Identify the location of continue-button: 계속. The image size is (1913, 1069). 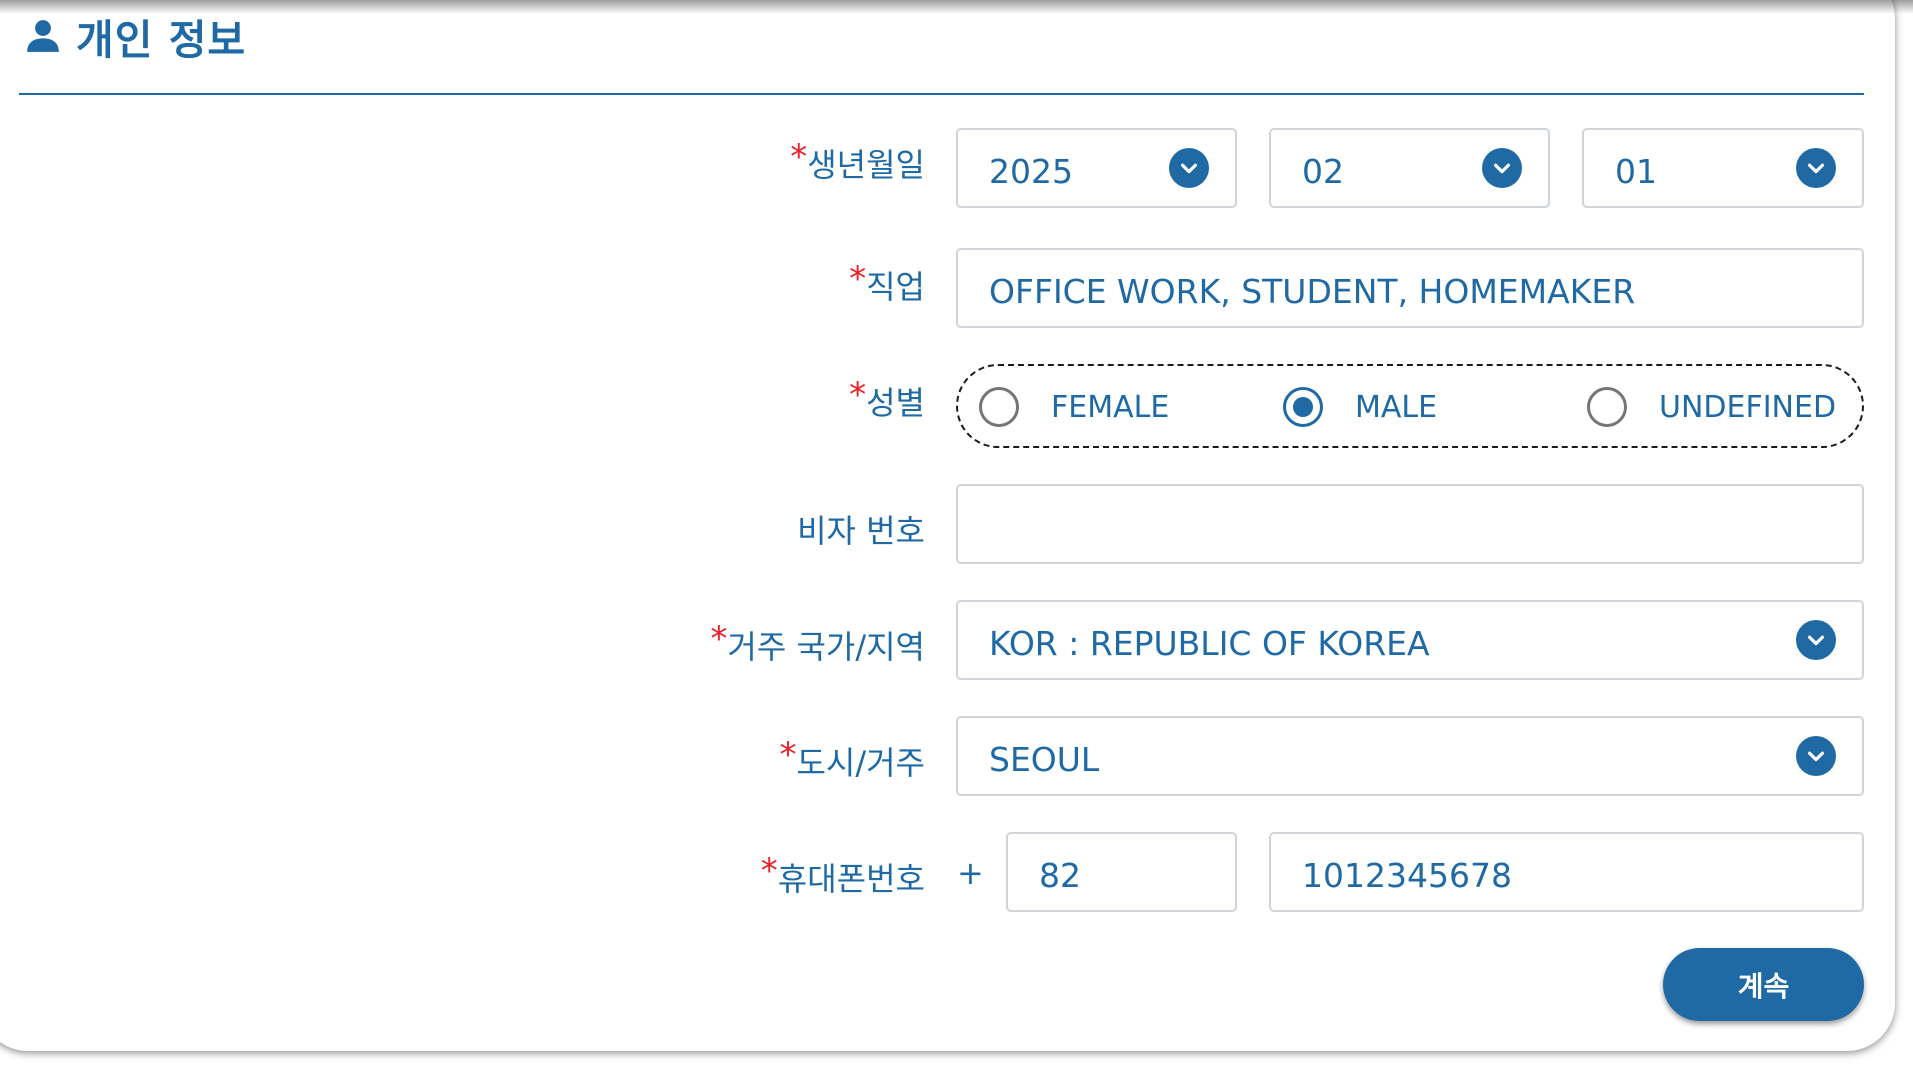
(1763, 984).